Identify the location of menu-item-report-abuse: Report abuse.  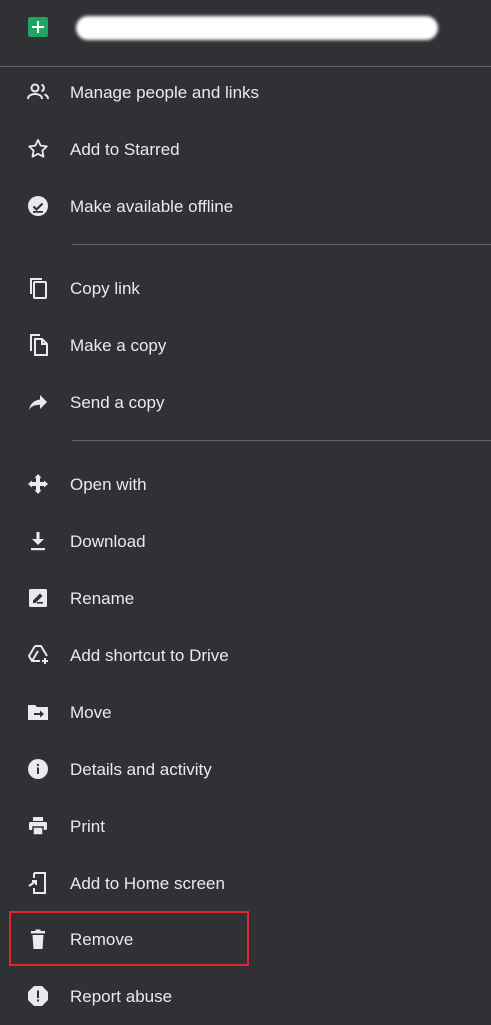
(245, 996).